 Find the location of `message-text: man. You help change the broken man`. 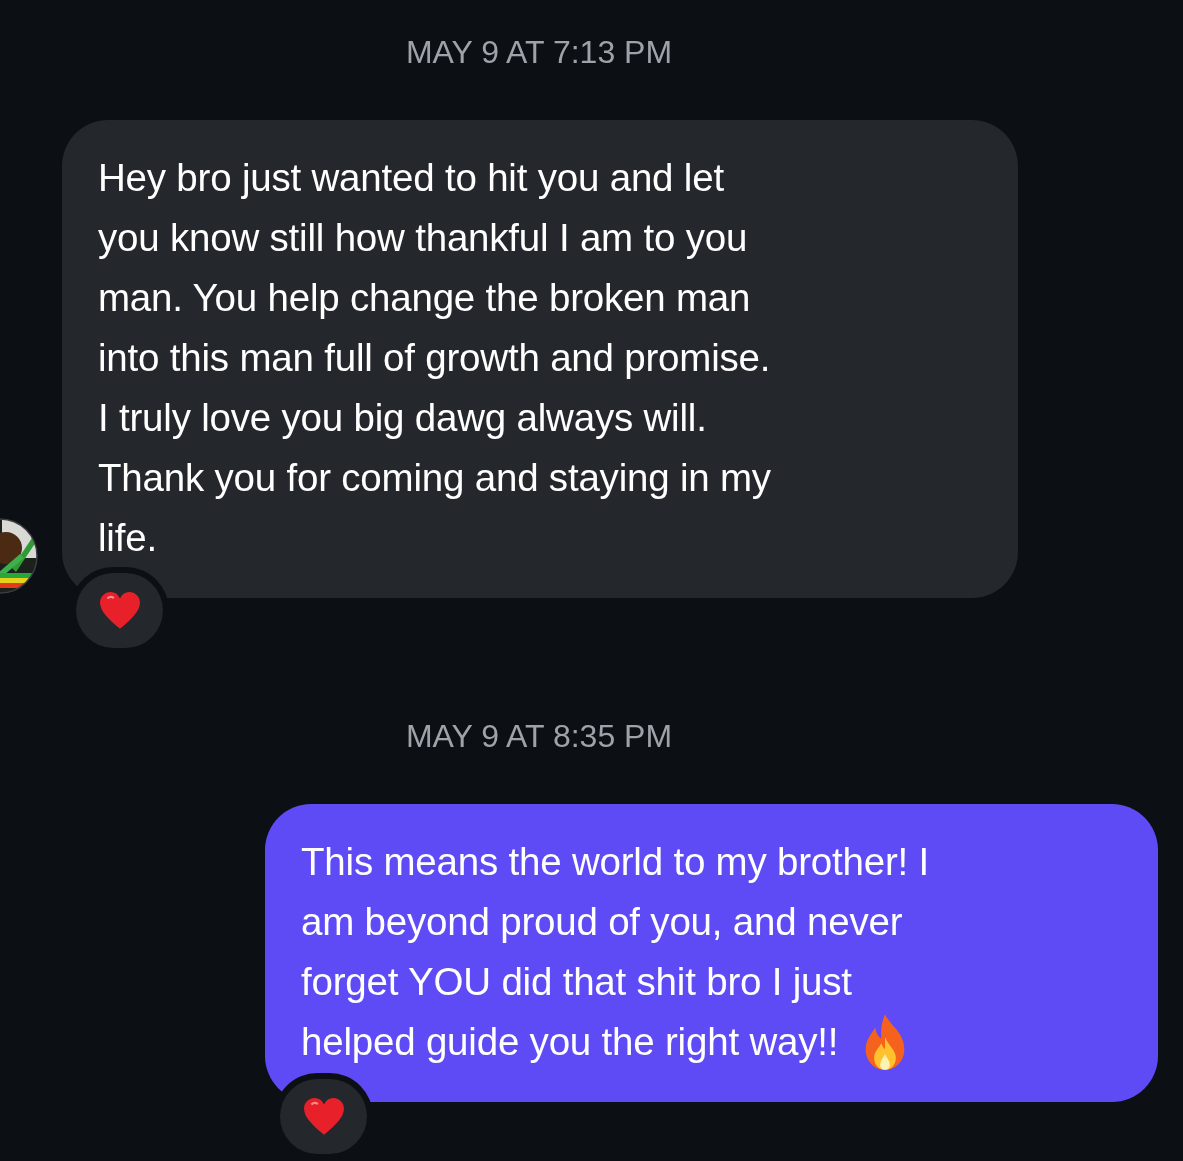

message-text: man. You help change the broken man is located at coordinates (424, 298).